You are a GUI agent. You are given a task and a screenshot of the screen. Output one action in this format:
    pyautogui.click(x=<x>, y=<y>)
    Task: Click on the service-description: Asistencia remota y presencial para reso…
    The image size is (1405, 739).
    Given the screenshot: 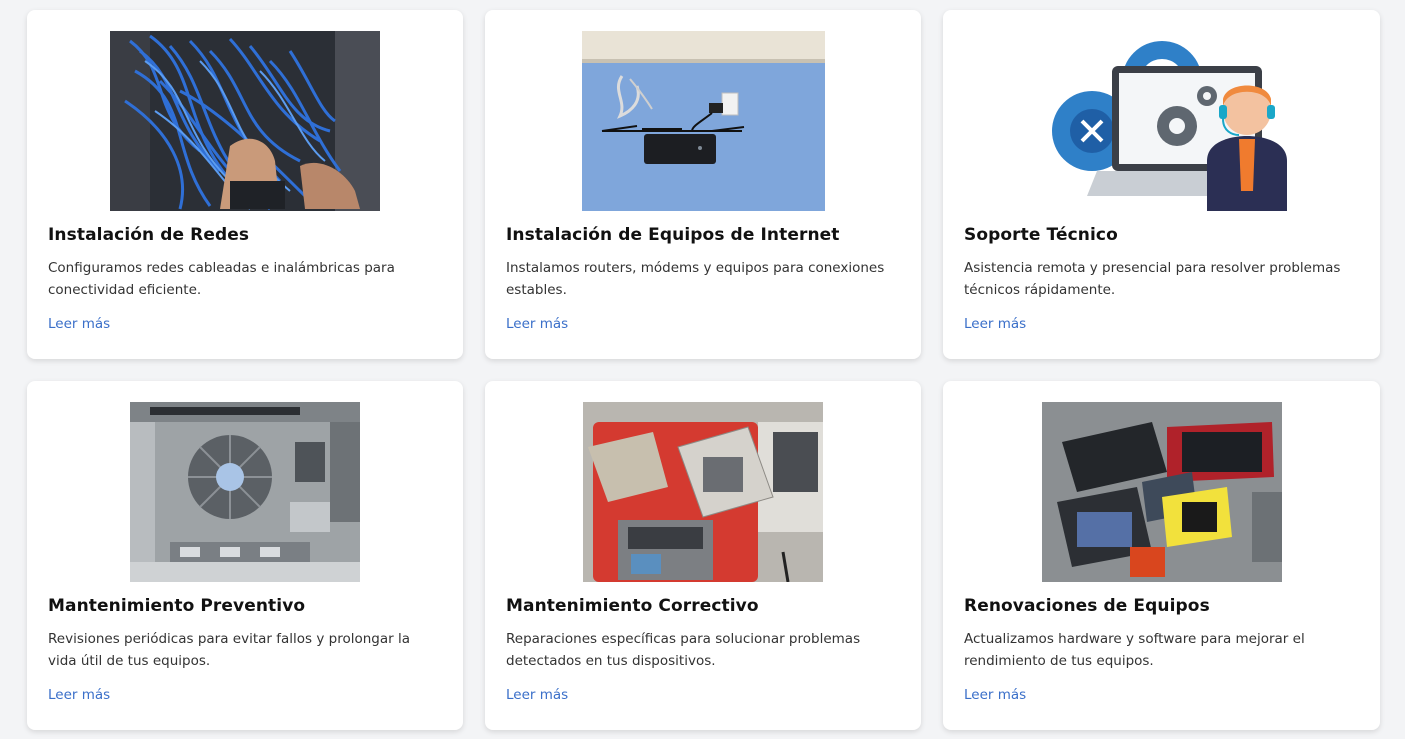 What is the action you would take?
    pyautogui.click(x=1152, y=279)
    